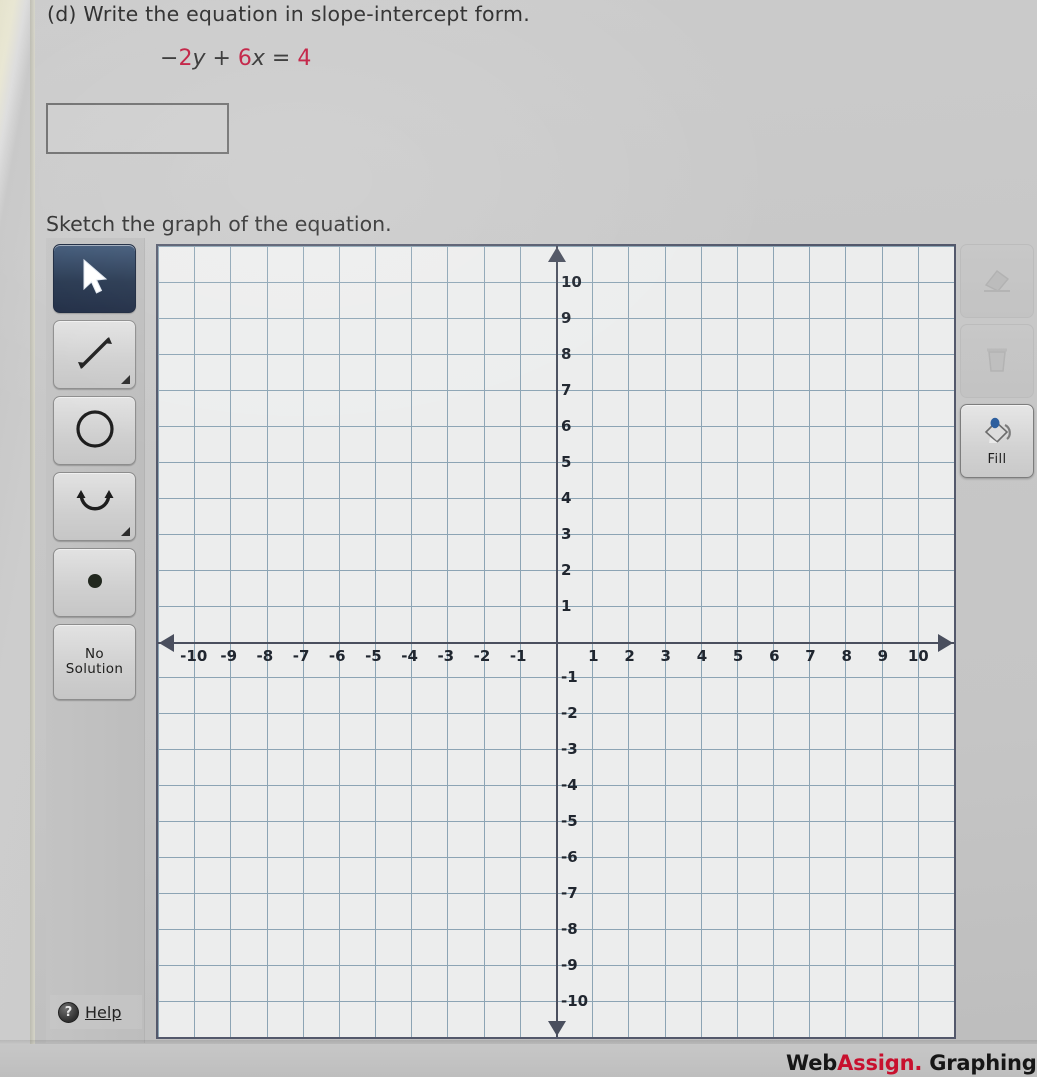 This screenshot has width=1037, height=1077. What do you see at coordinates (569, 713) in the screenshot?
I see `y-tick-label: -2` at bounding box center [569, 713].